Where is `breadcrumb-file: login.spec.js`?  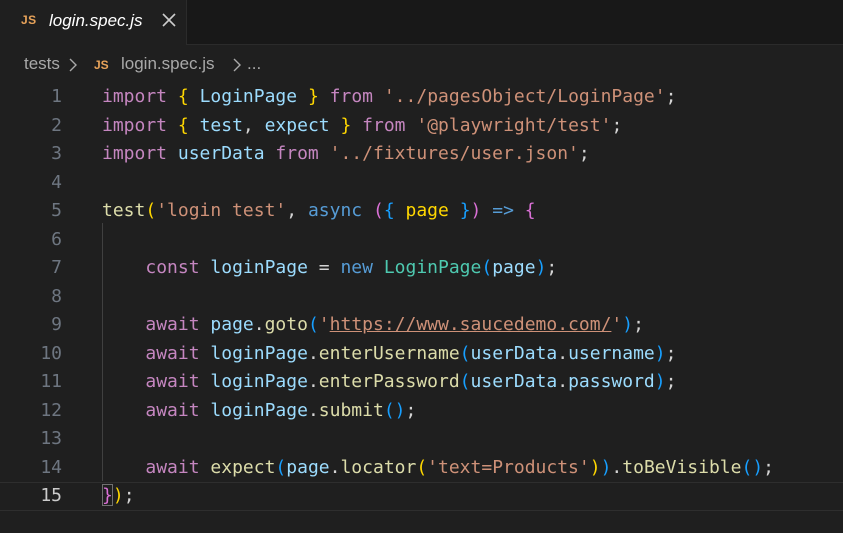
breadcrumb-file: login.spec.js is located at coordinates (168, 64).